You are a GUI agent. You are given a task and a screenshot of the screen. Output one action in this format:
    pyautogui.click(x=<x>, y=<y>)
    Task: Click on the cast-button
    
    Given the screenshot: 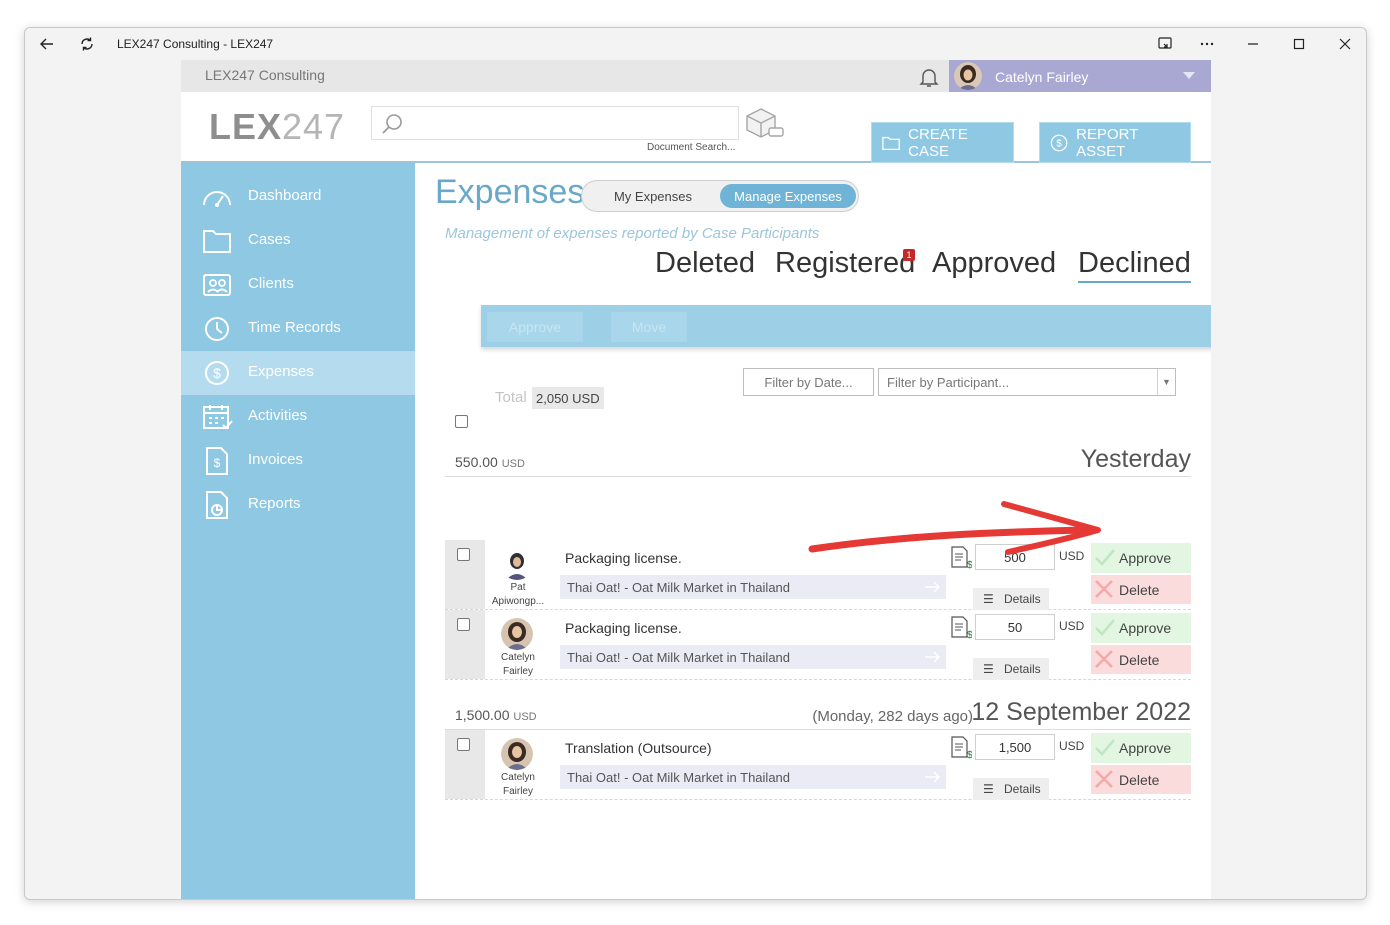 What is the action you would take?
    pyautogui.click(x=1165, y=44)
    